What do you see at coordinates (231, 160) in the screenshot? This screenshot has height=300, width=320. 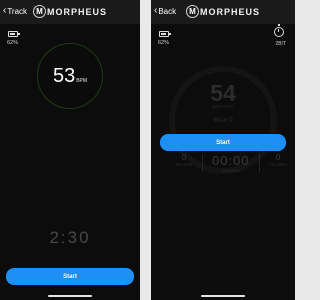 I see `stat-value: 00:00` at bounding box center [231, 160].